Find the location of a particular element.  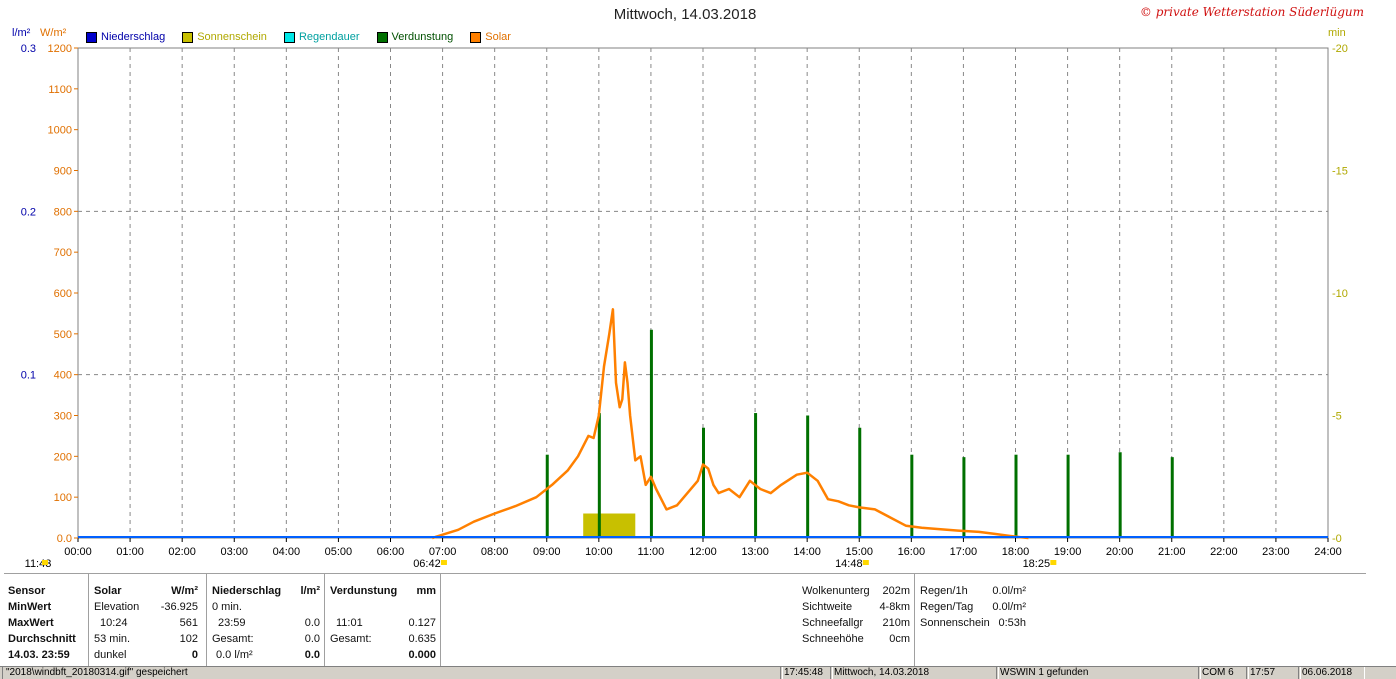

niederschlag-header: Niederschlag is located at coordinates (247, 591).